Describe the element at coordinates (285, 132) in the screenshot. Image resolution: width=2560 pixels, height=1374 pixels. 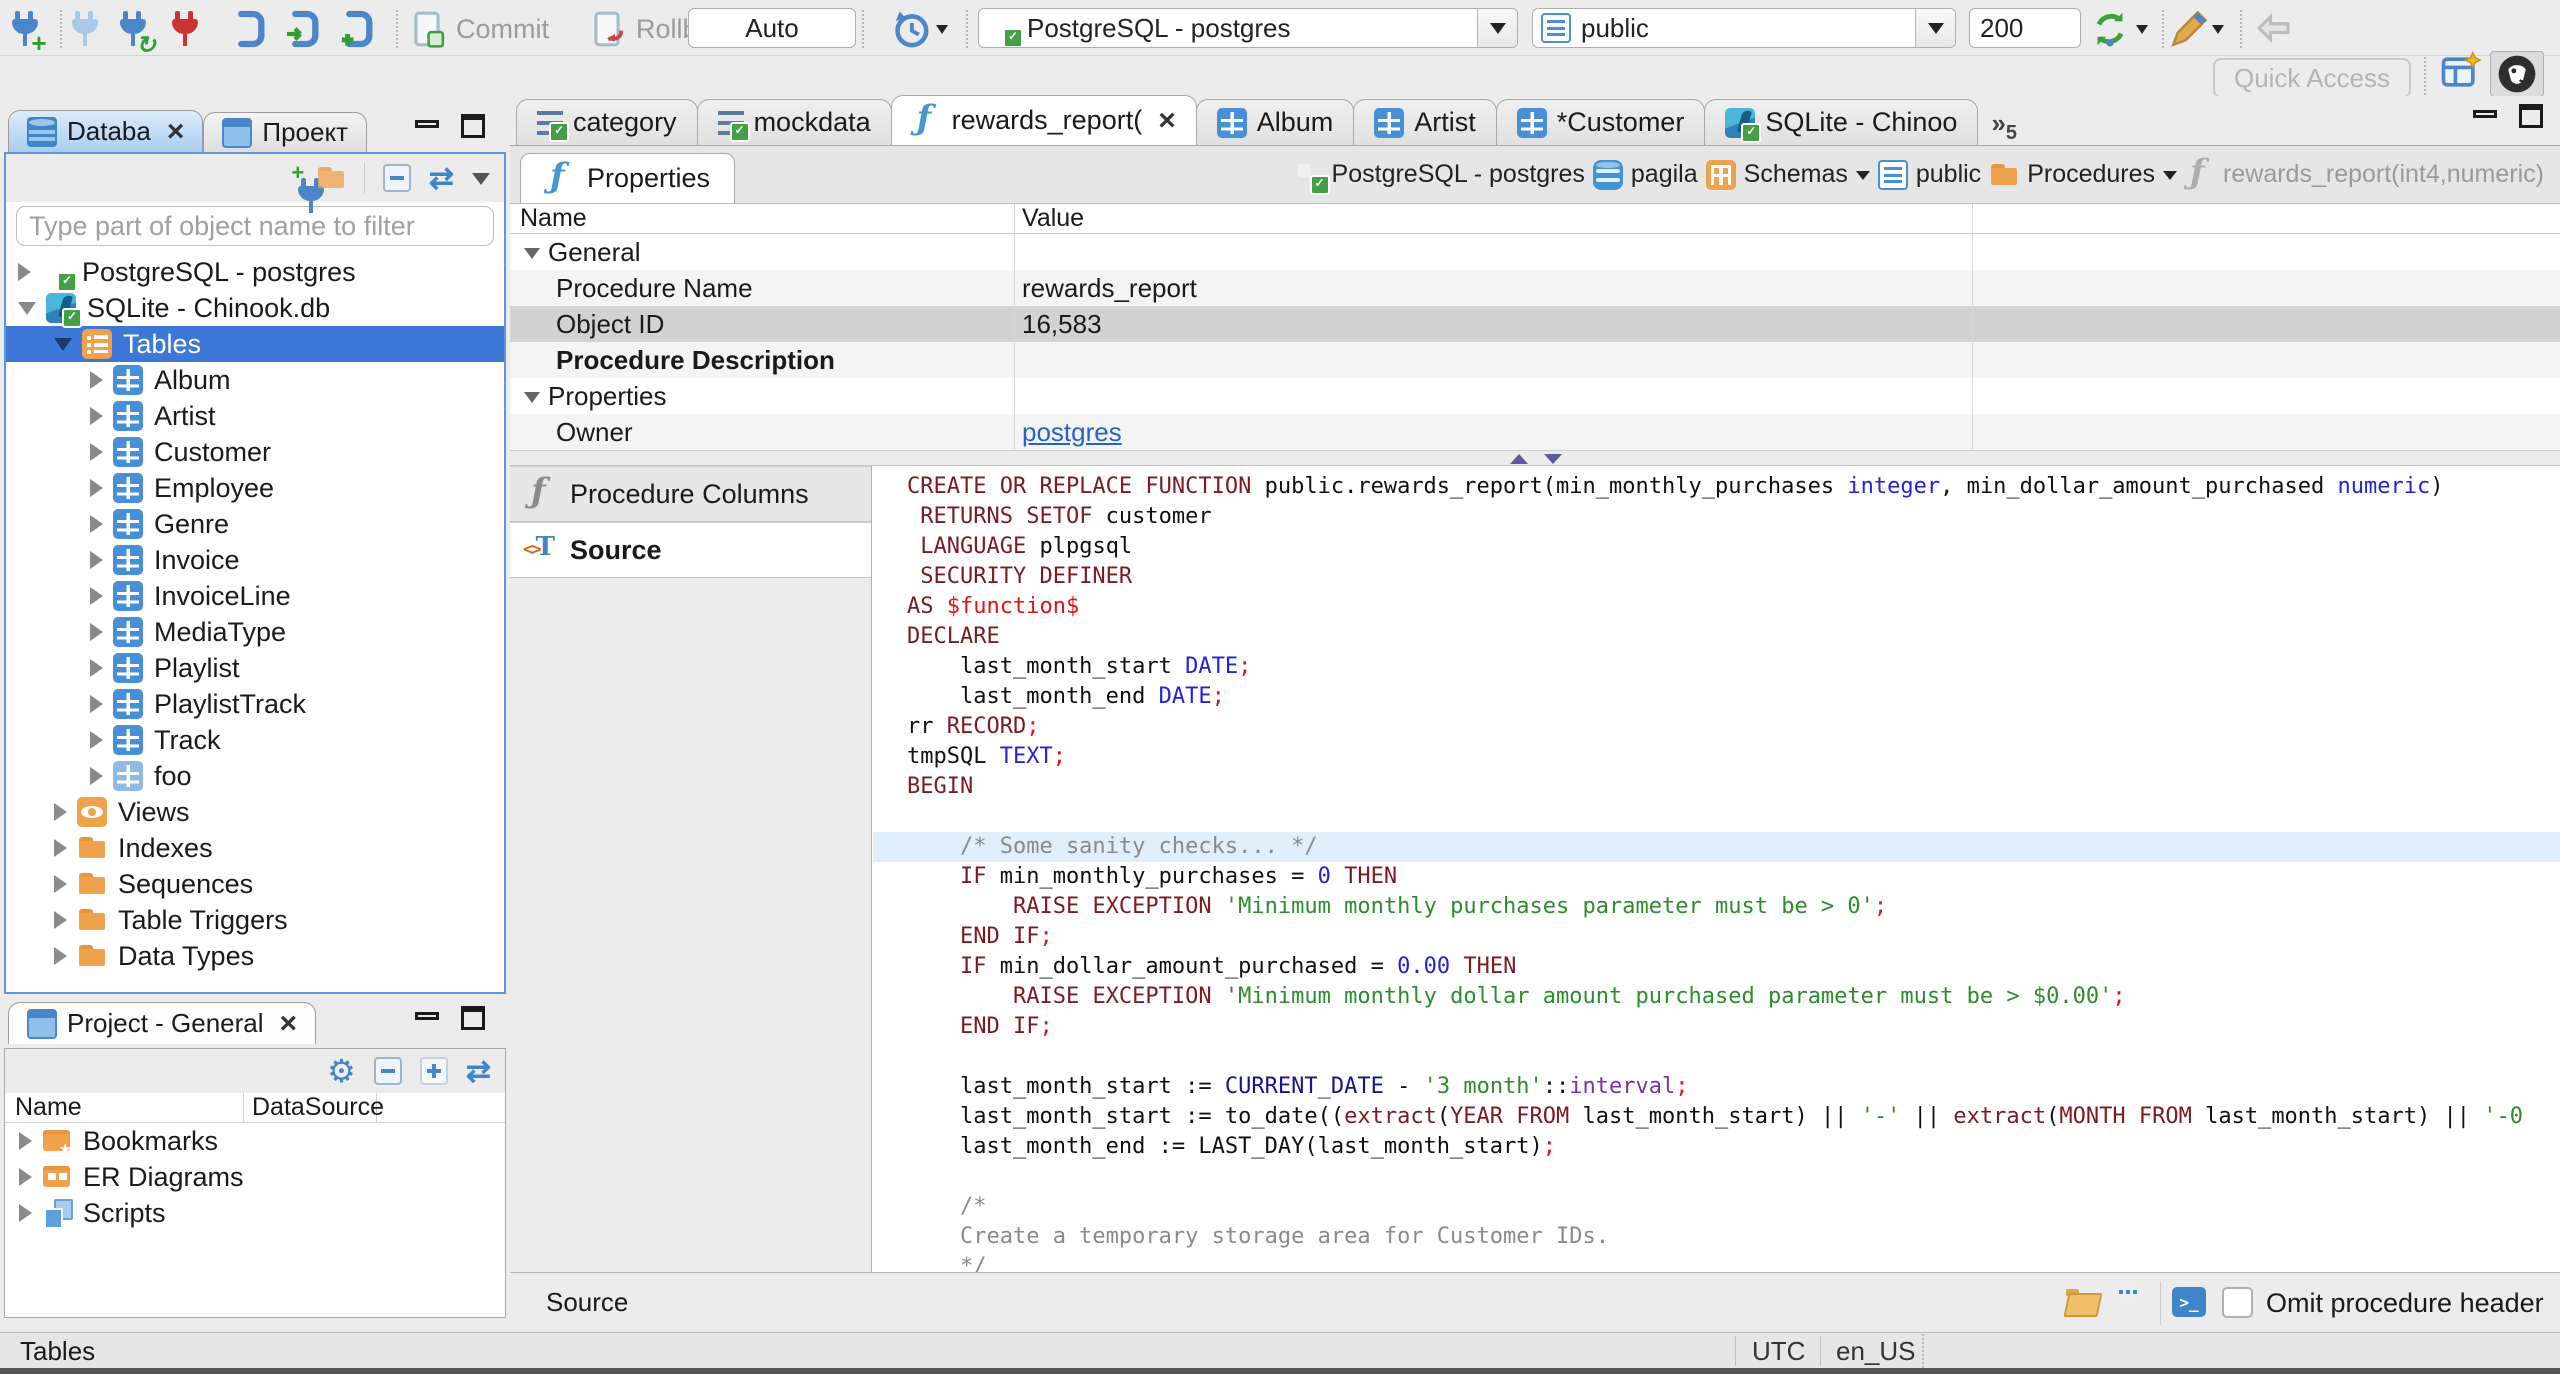
I see `tab-projects: Проект` at that location.